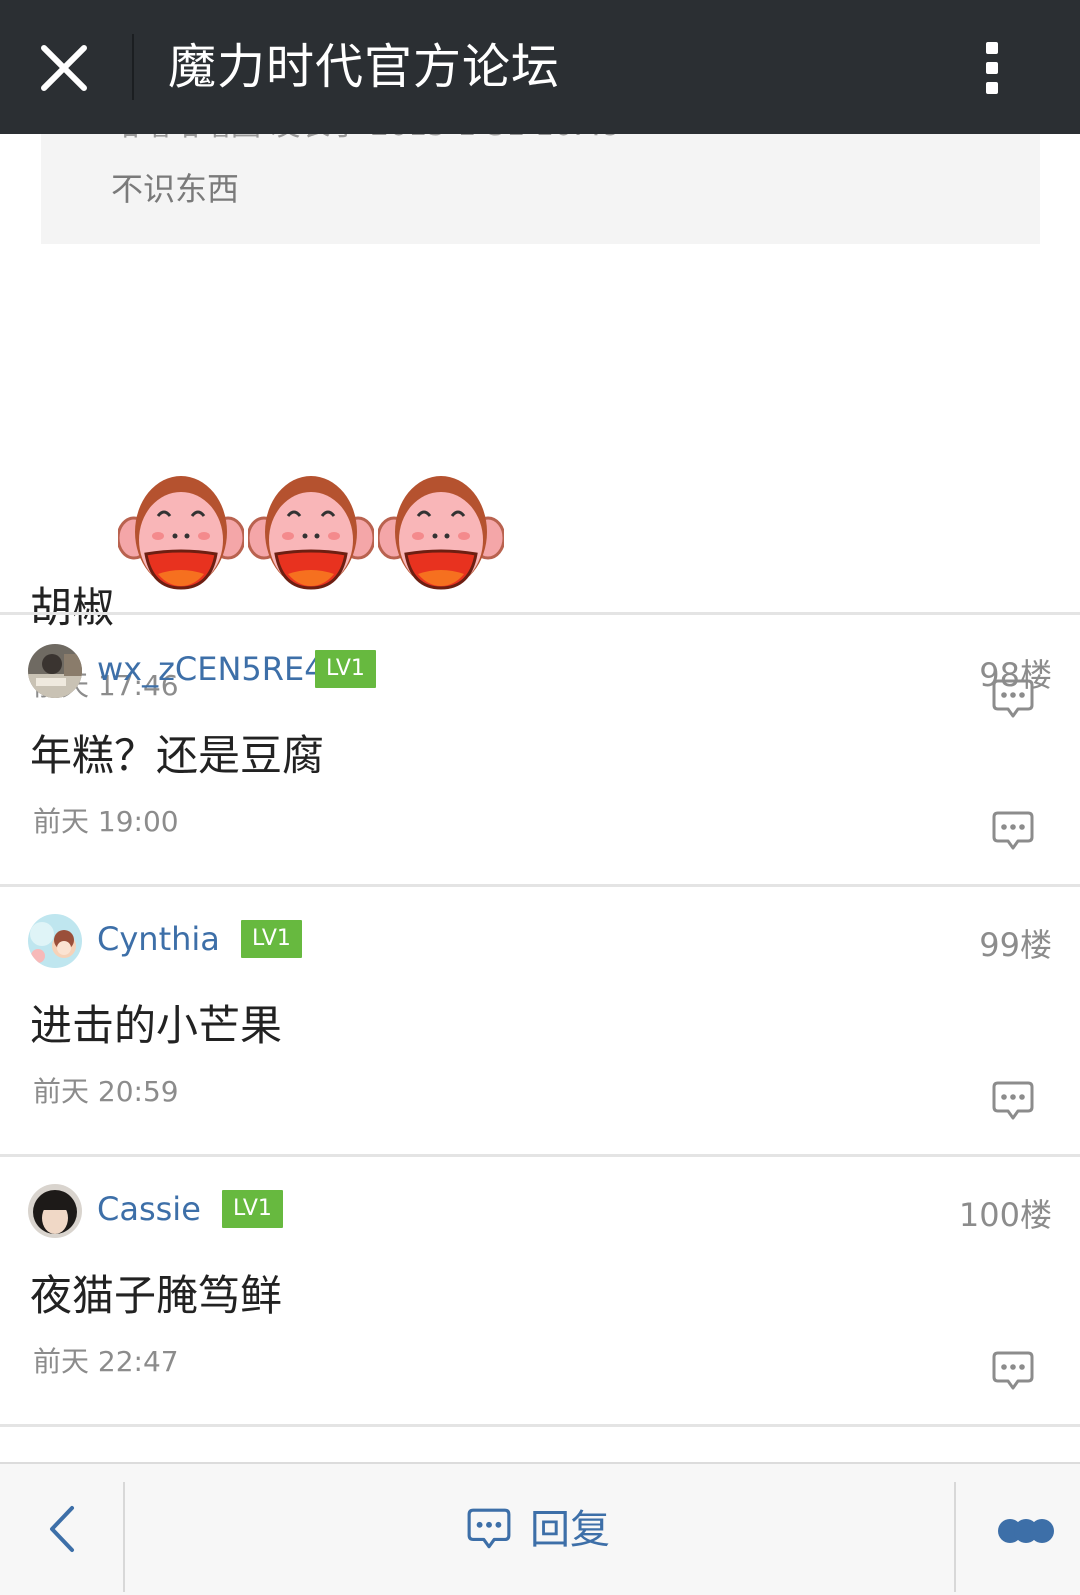 Image resolution: width=1080 pixels, height=1595 pixels. I want to click on quoted-reply: 哈噜哈噜圈 发表于 2015-1-31 10:49 不识东西, so click(540, 189).